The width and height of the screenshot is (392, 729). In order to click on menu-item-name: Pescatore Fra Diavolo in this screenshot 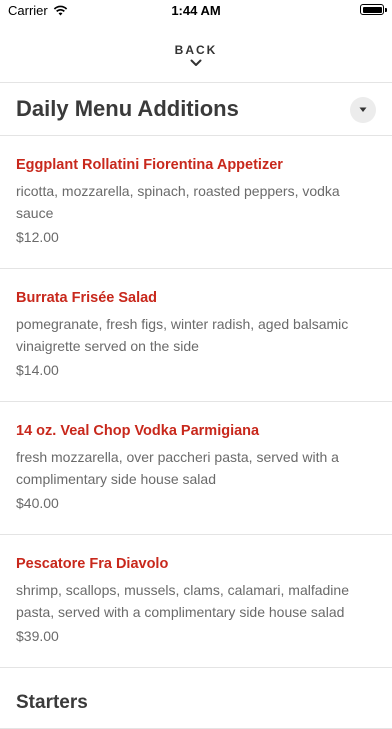, I will do `click(92, 564)`.